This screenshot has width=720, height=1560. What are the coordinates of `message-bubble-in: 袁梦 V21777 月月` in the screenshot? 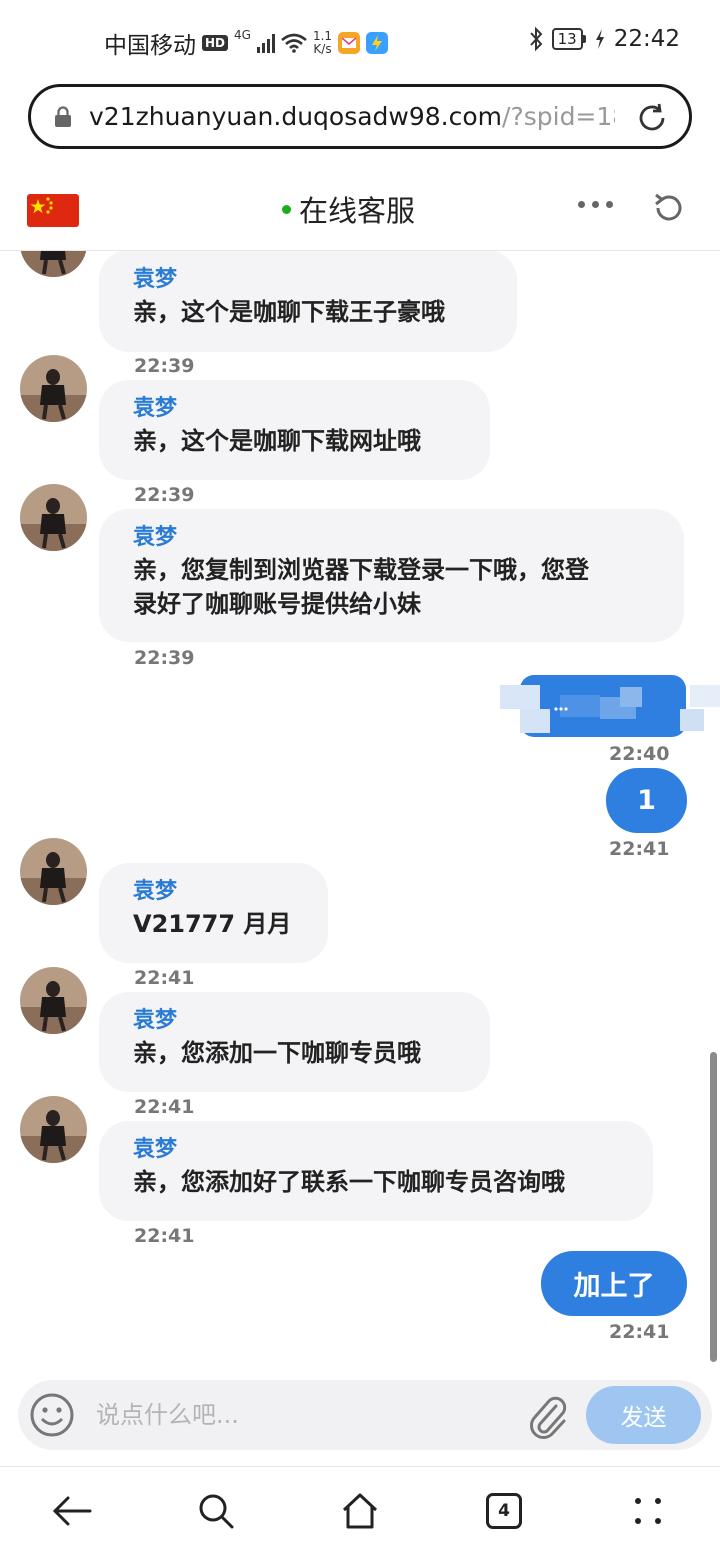 It's located at (213, 913).